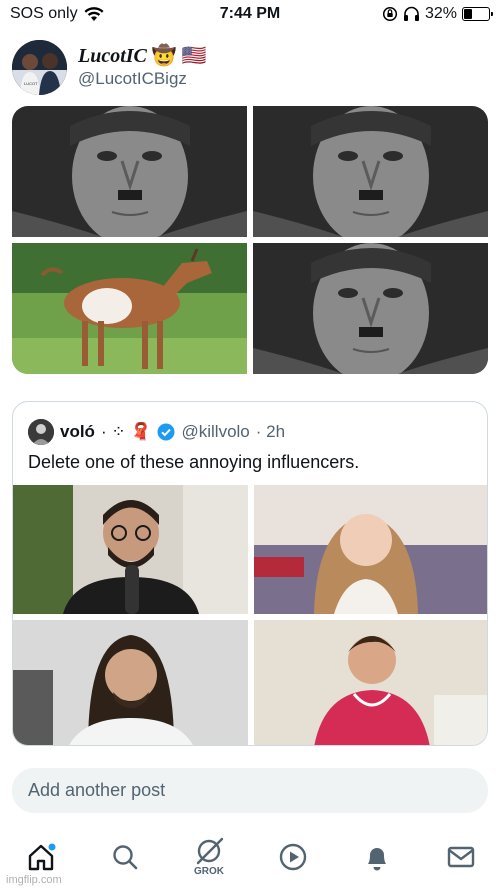 This screenshot has width=500, height=889. What do you see at coordinates (440, 13) in the screenshot?
I see `battery-percent: 32%` at bounding box center [440, 13].